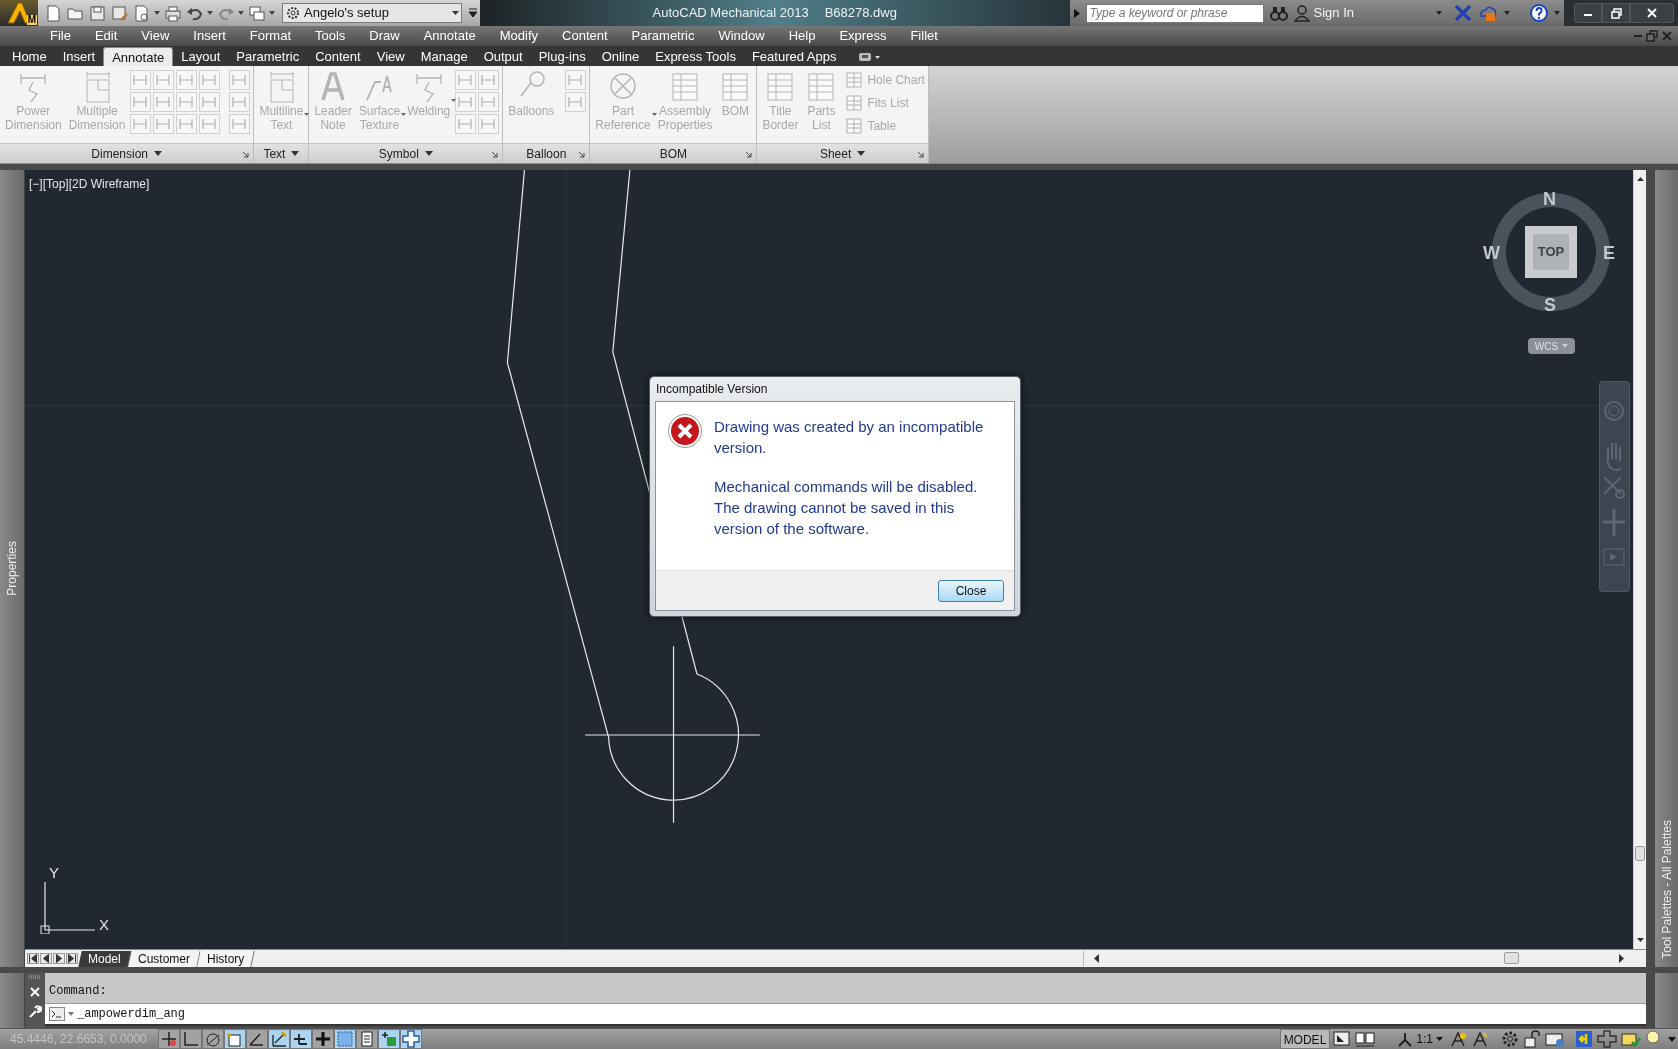 The width and height of the screenshot is (1678, 1049). What do you see at coordinates (201, 56) in the screenshot?
I see `ribbon-tab: Layout` at bounding box center [201, 56].